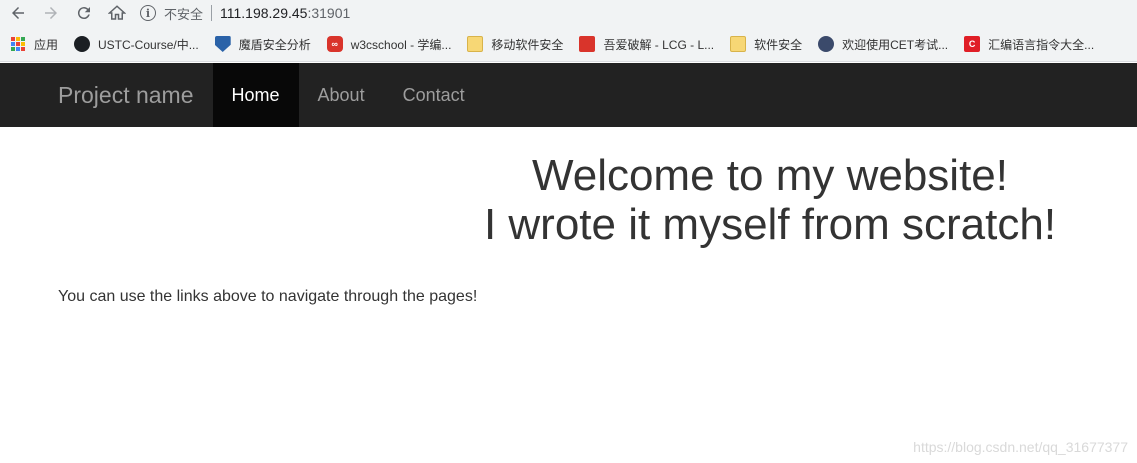 The width and height of the screenshot is (1137, 463). Describe the element at coordinates (972, 44) in the screenshot. I see `csdn-icon: C` at that location.